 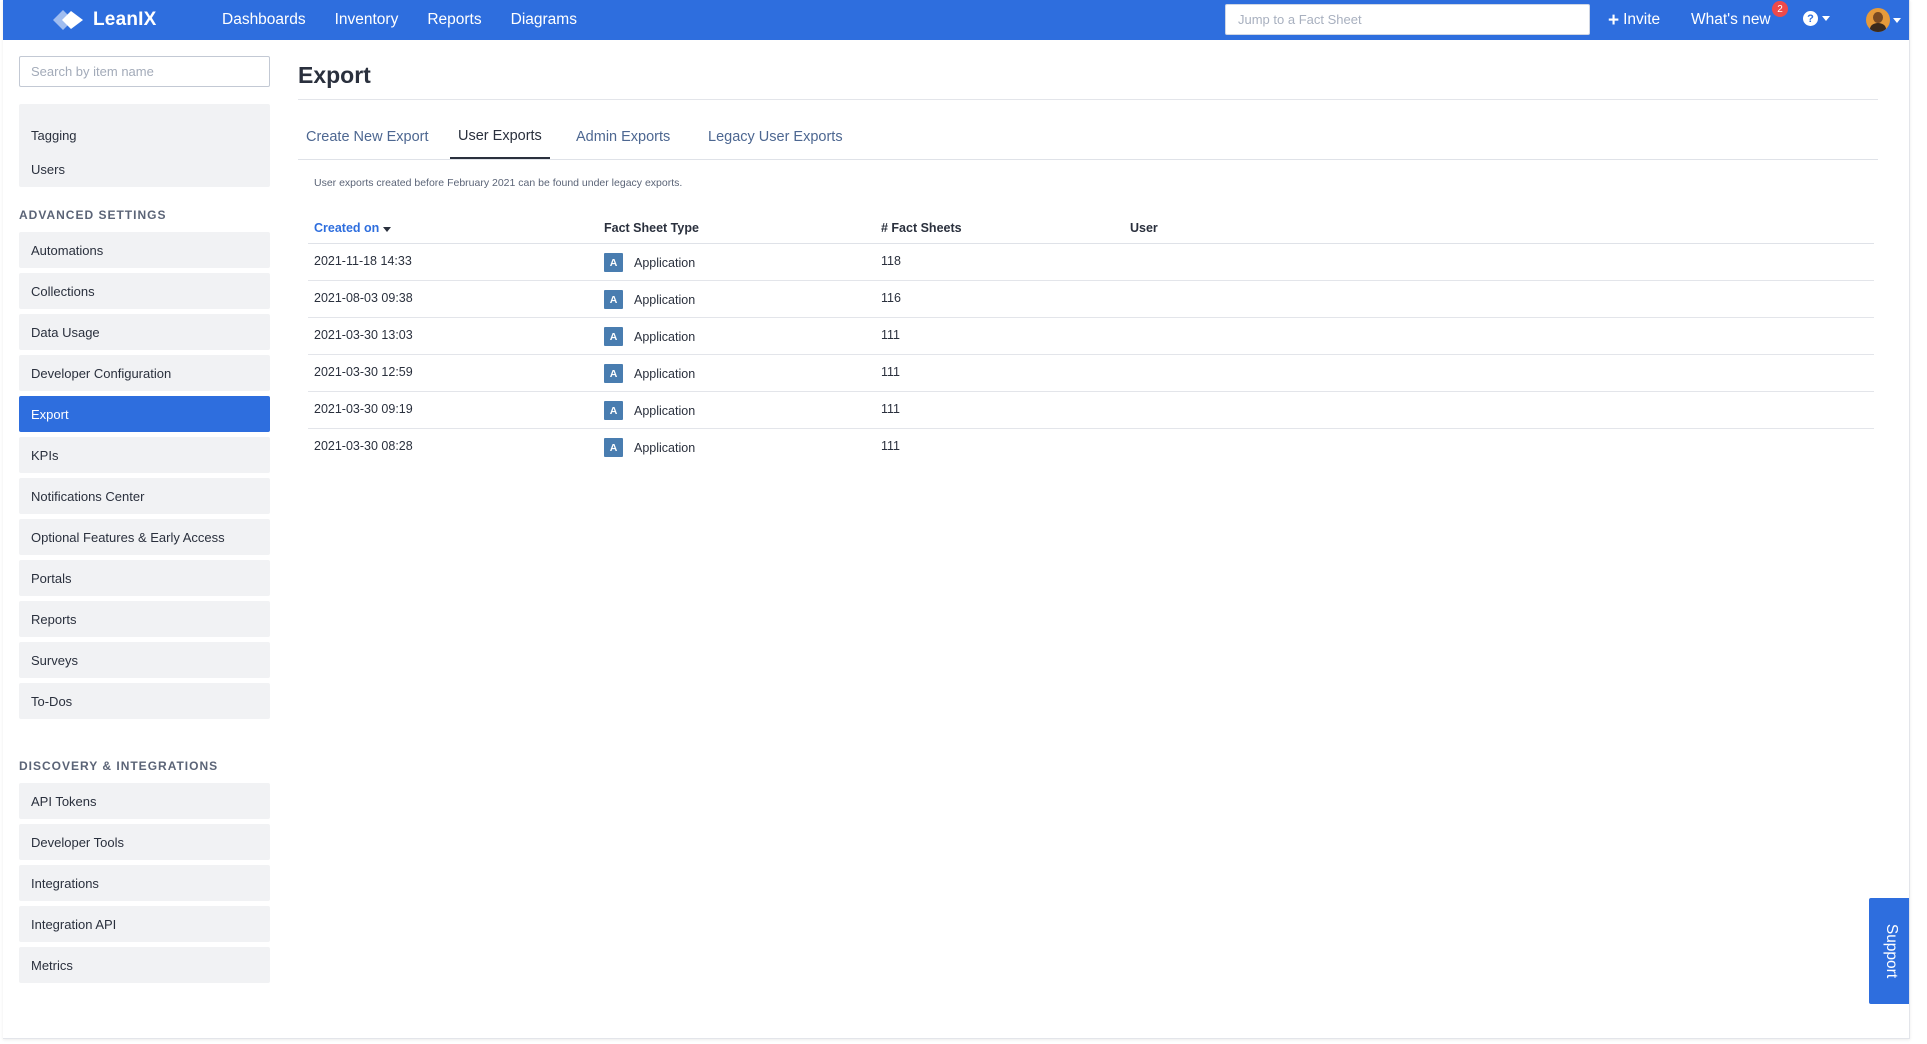 What do you see at coordinates (144, 924) in the screenshot?
I see `sidebar-item-integration-api: Integration API` at bounding box center [144, 924].